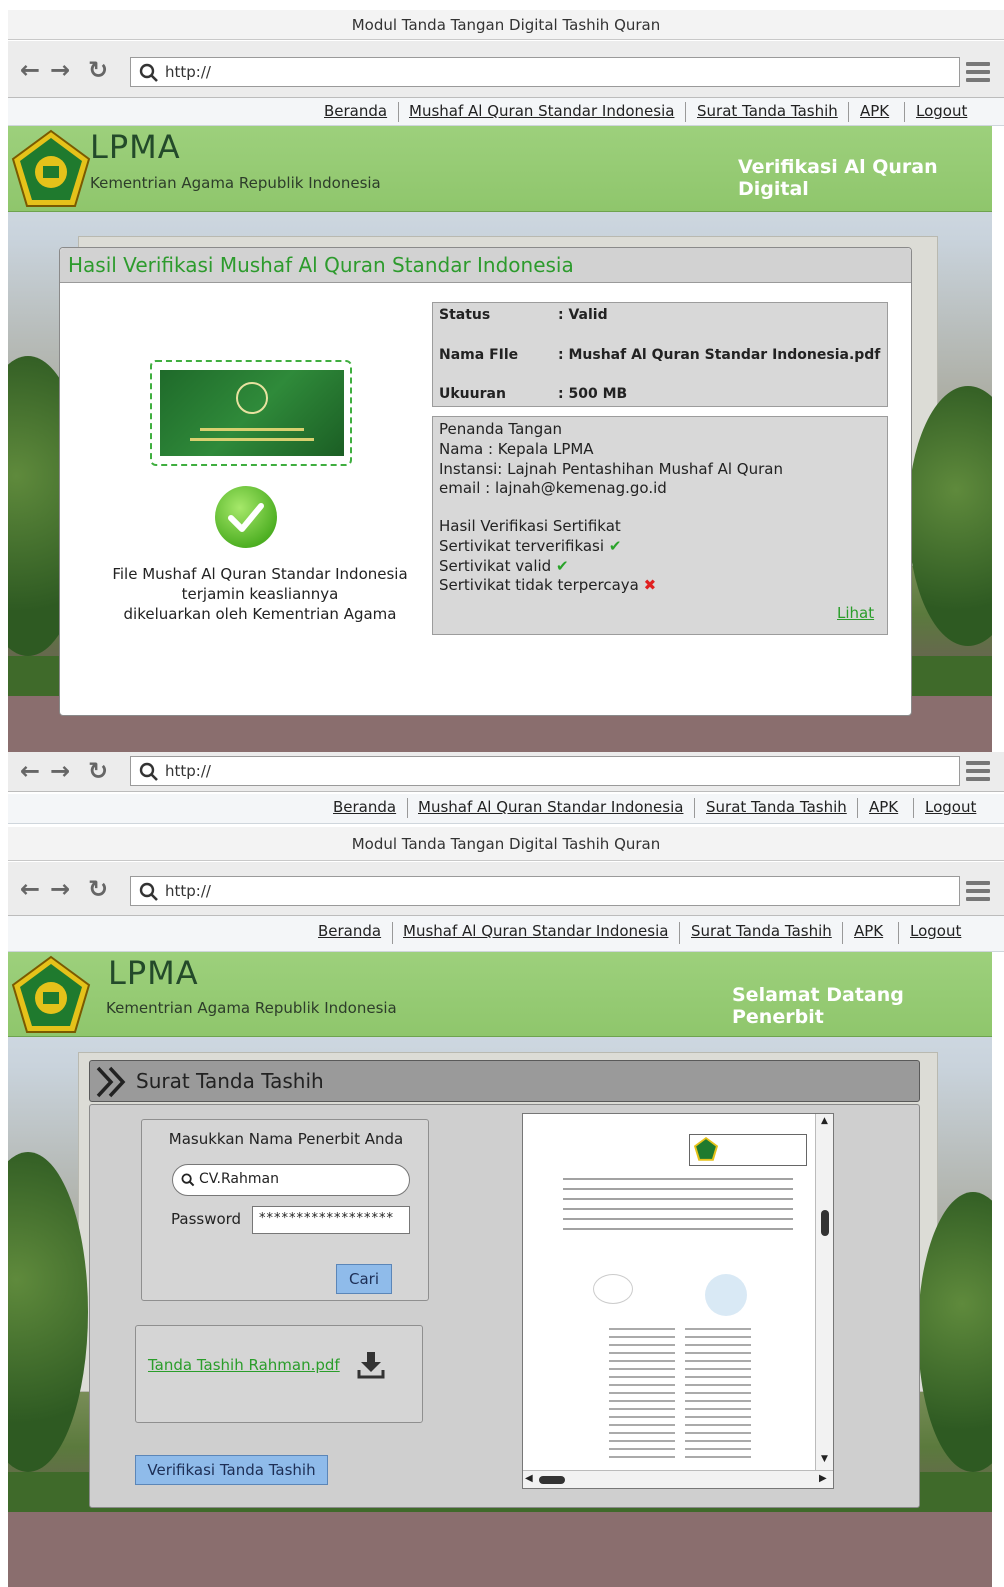  I want to click on search-button: Cari, so click(364, 1279).